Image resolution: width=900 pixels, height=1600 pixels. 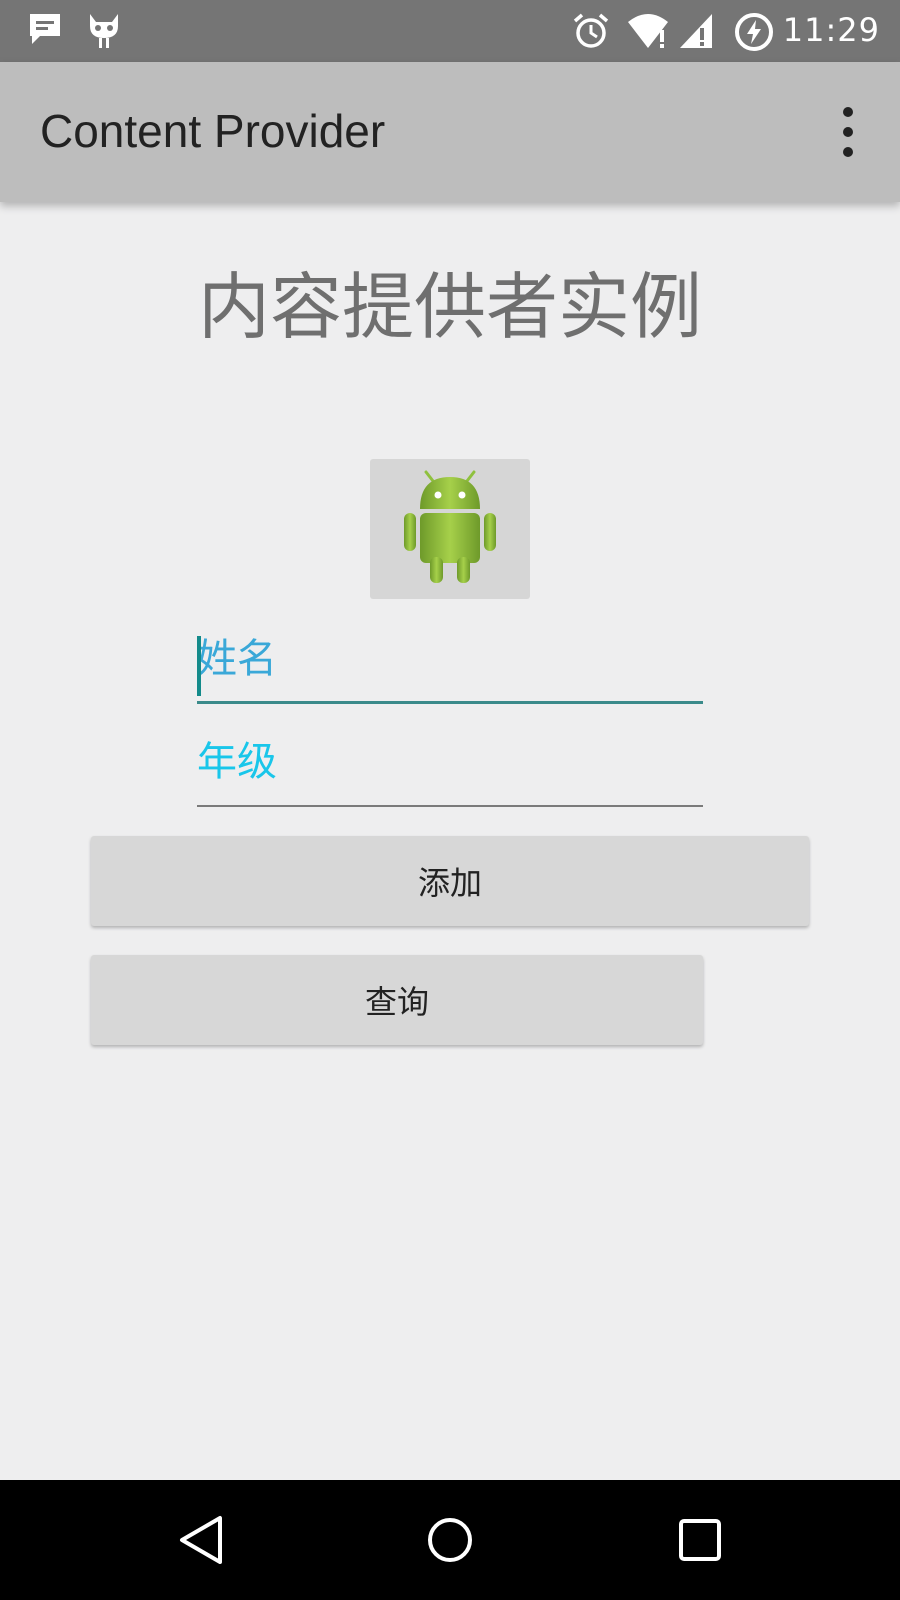 I want to click on name-input, so click(x=450, y=659).